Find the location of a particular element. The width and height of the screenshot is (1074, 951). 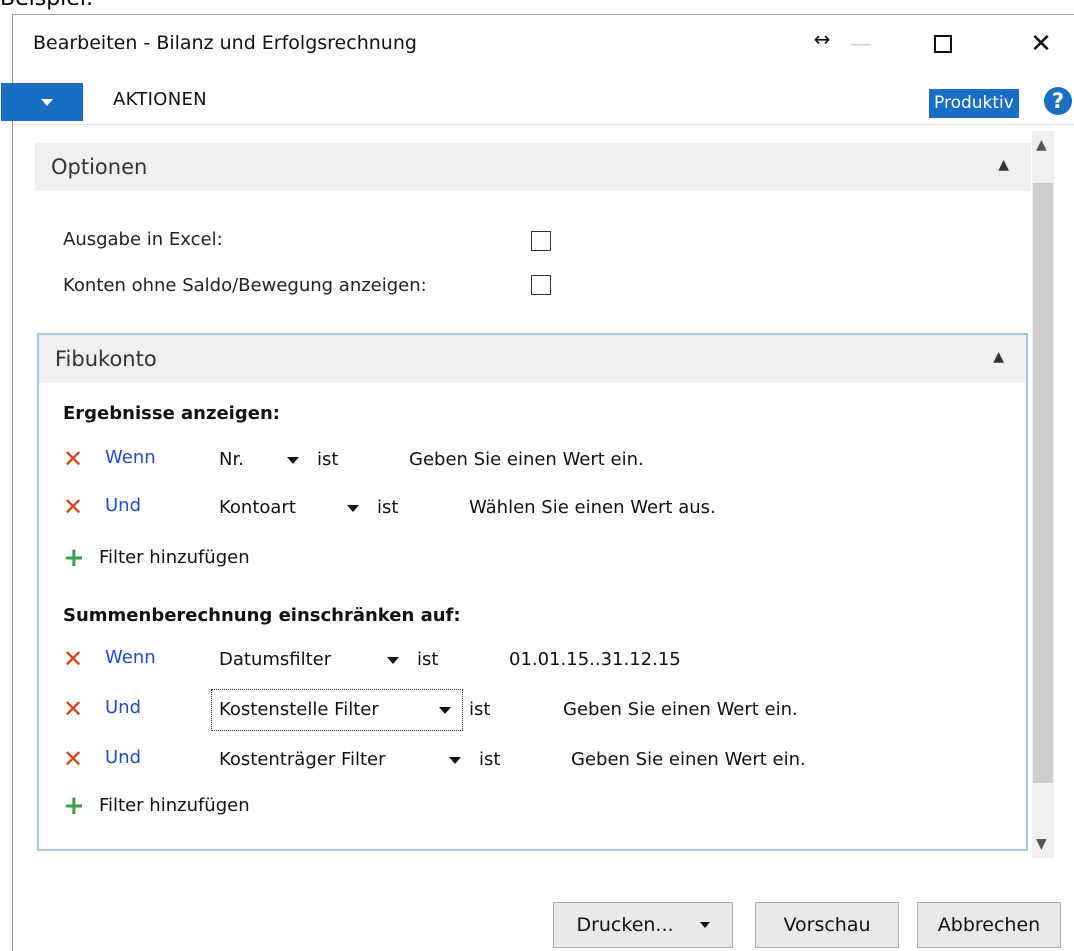

ribbon: AKTIONEN Produktiv ? is located at coordinates (537, 100).